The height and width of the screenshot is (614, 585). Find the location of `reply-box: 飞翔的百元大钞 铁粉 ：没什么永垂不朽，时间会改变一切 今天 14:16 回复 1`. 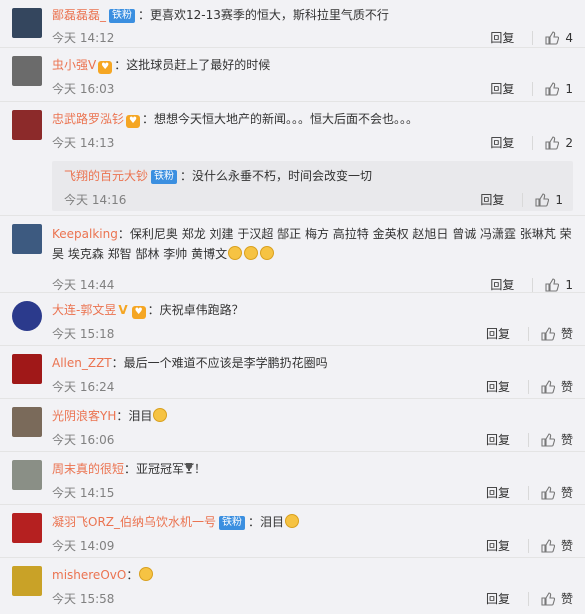

reply-box: 飞翔的百元大钞 铁粉 ：没什么永垂不朽，时间会改变一切 今天 14:16 回复 1 is located at coordinates (312, 186).